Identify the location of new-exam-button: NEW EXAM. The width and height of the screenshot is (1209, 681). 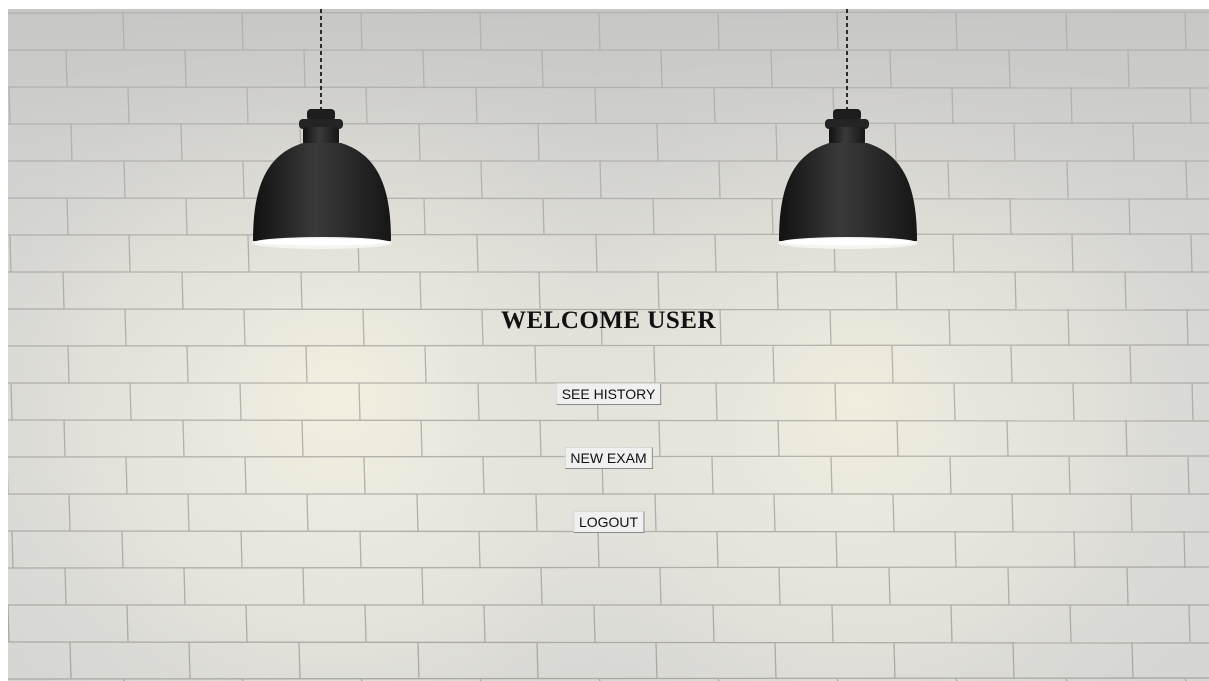
(608, 458).